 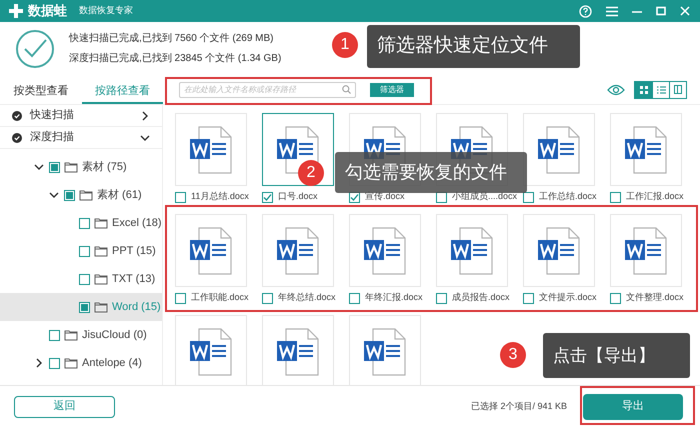 I want to click on scan-result-text: 深度扫描已完成,已找到 23845 个文件 (1.34 GB), so click(x=175, y=59).